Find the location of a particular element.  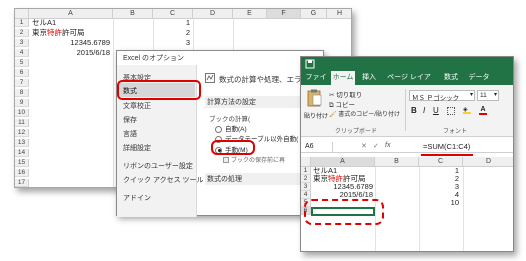

option-recalc-before-save: ブックの保存前に再 is located at coordinates (254, 159).